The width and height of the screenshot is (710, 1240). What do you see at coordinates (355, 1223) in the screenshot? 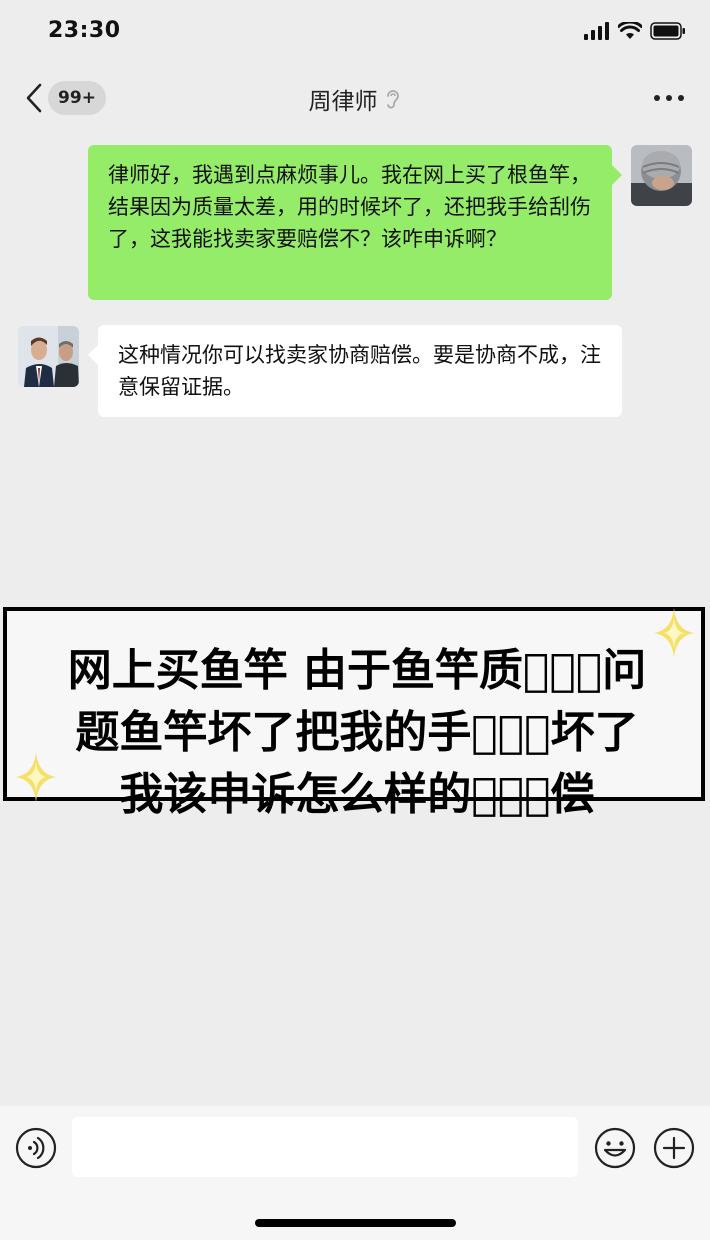
I see `home-indicator` at bounding box center [355, 1223].